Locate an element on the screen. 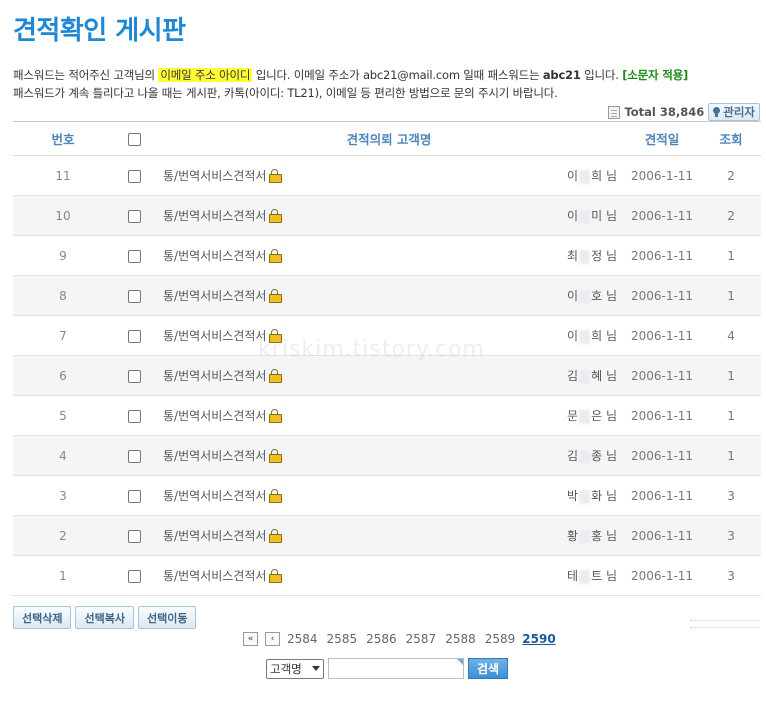 The height and width of the screenshot is (702, 766). row-number: 3 is located at coordinates (63, 495).